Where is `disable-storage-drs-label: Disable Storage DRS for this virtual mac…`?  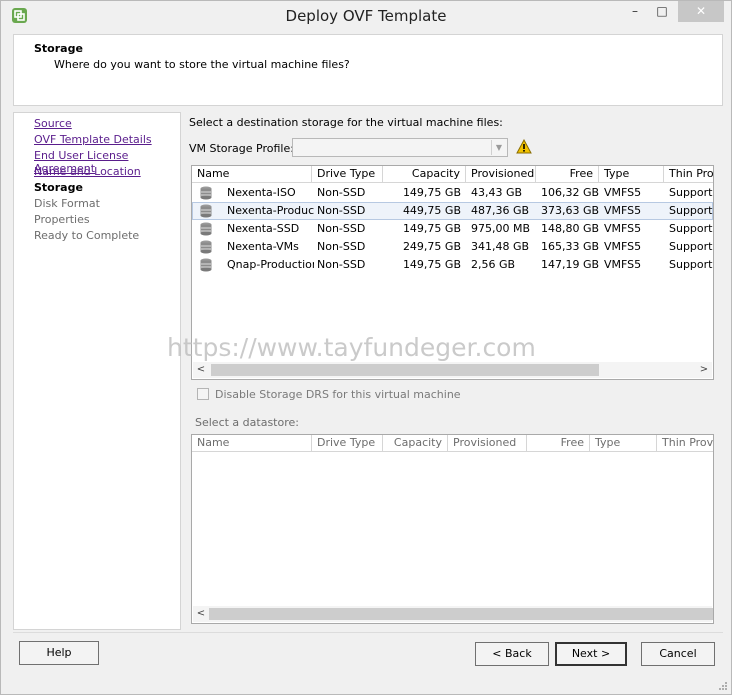 disable-storage-drs-label: Disable Storage DRS for this virtual mac… is located at coordinates (338, 394).